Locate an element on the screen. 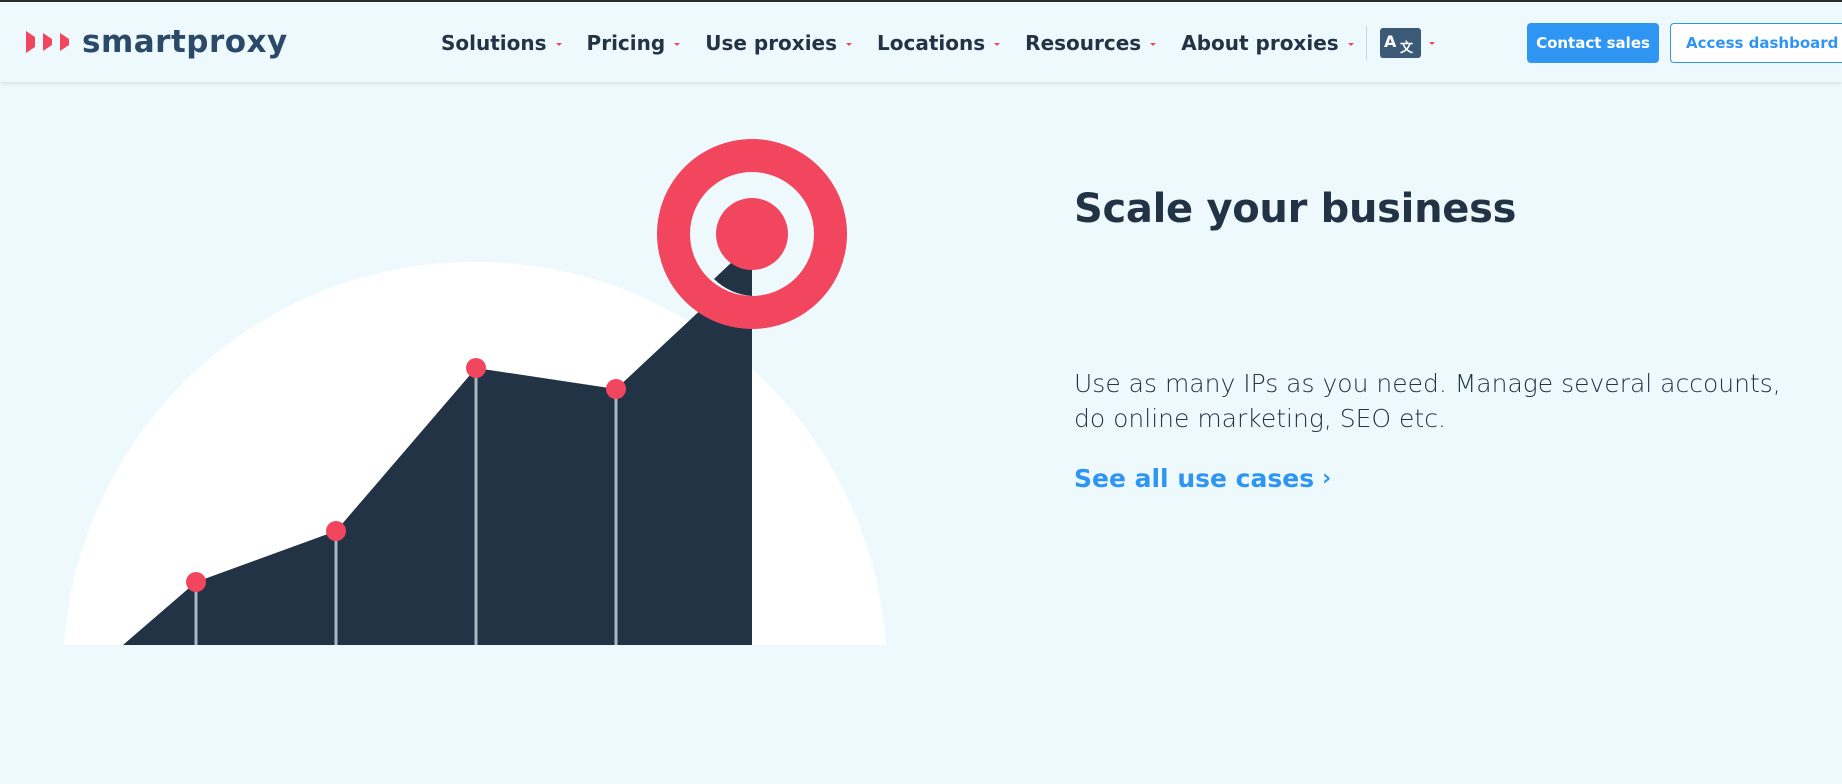  target-icon is located at coordinates (752, 234).